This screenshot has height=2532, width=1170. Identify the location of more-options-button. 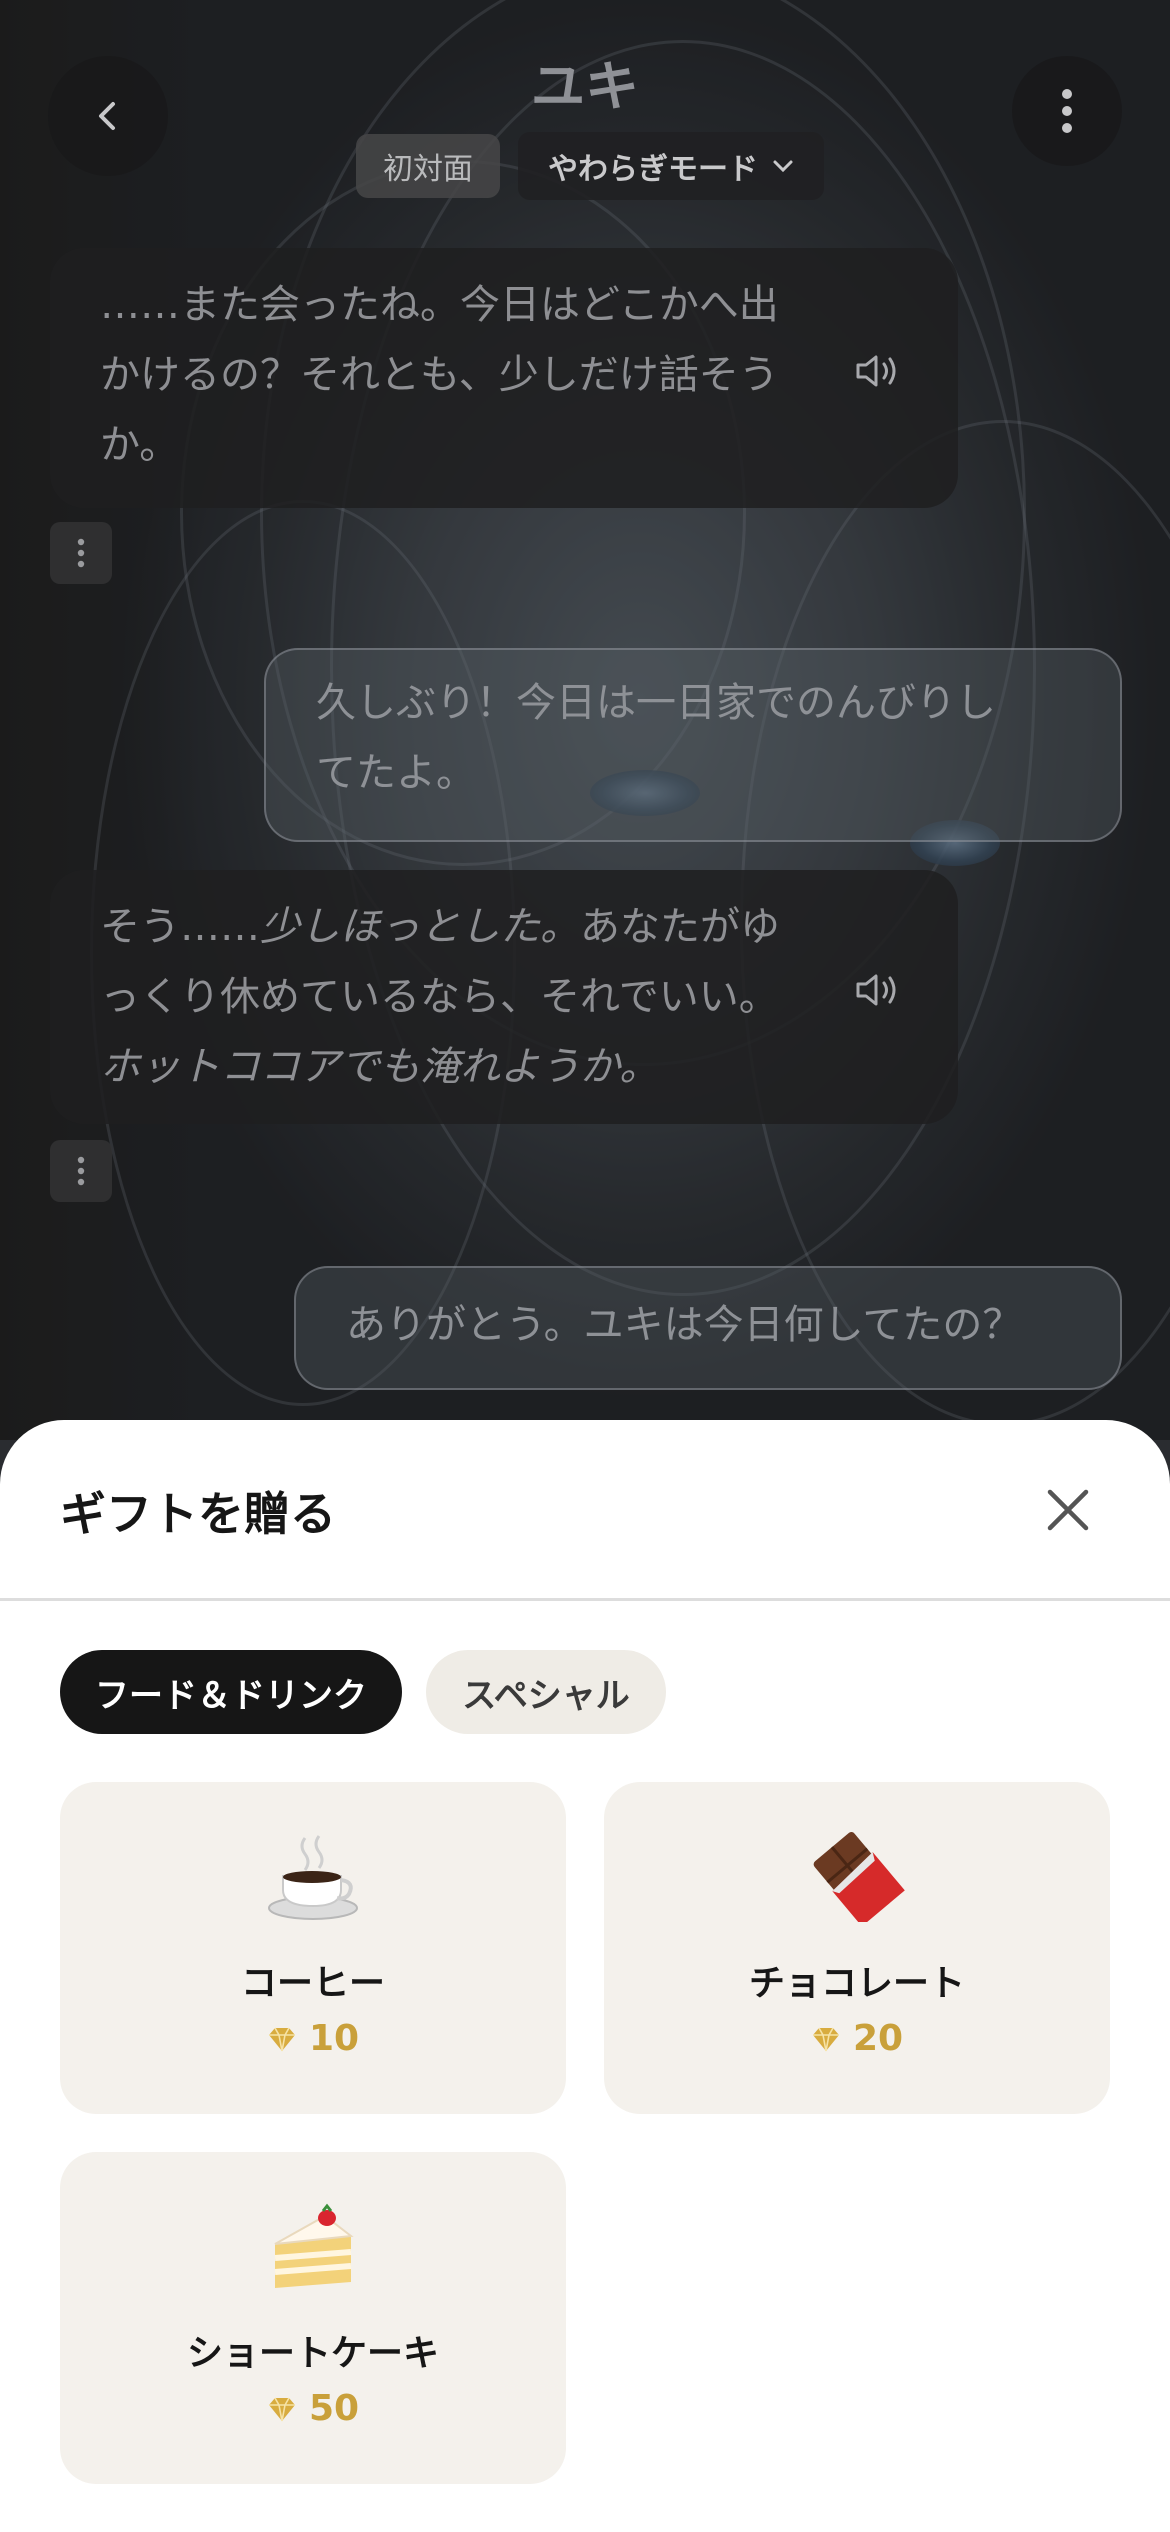
(1067, 111).